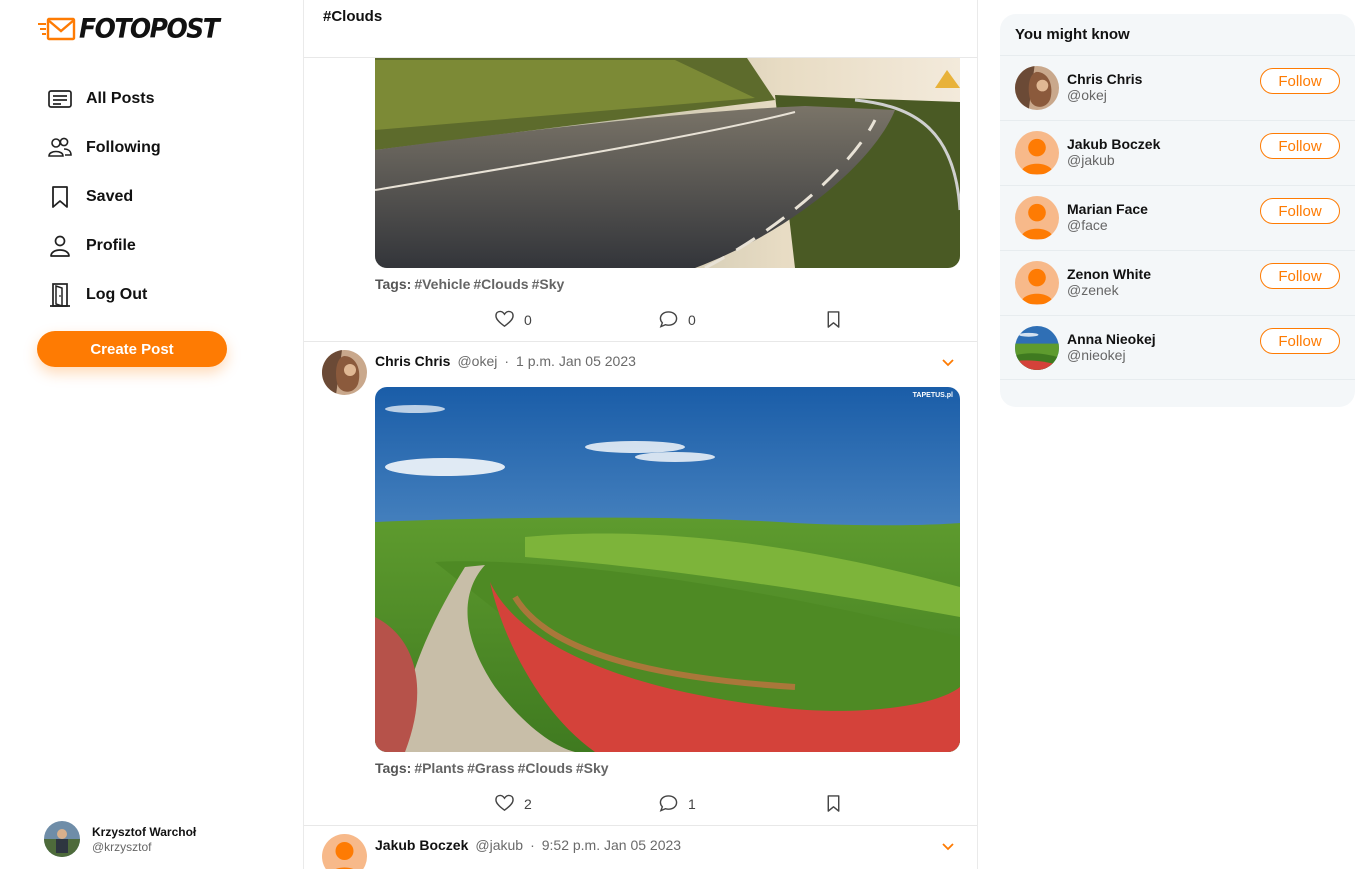  I want to click on suggestion-item: Chris Chris @okej Follow, so click(1177, 87).